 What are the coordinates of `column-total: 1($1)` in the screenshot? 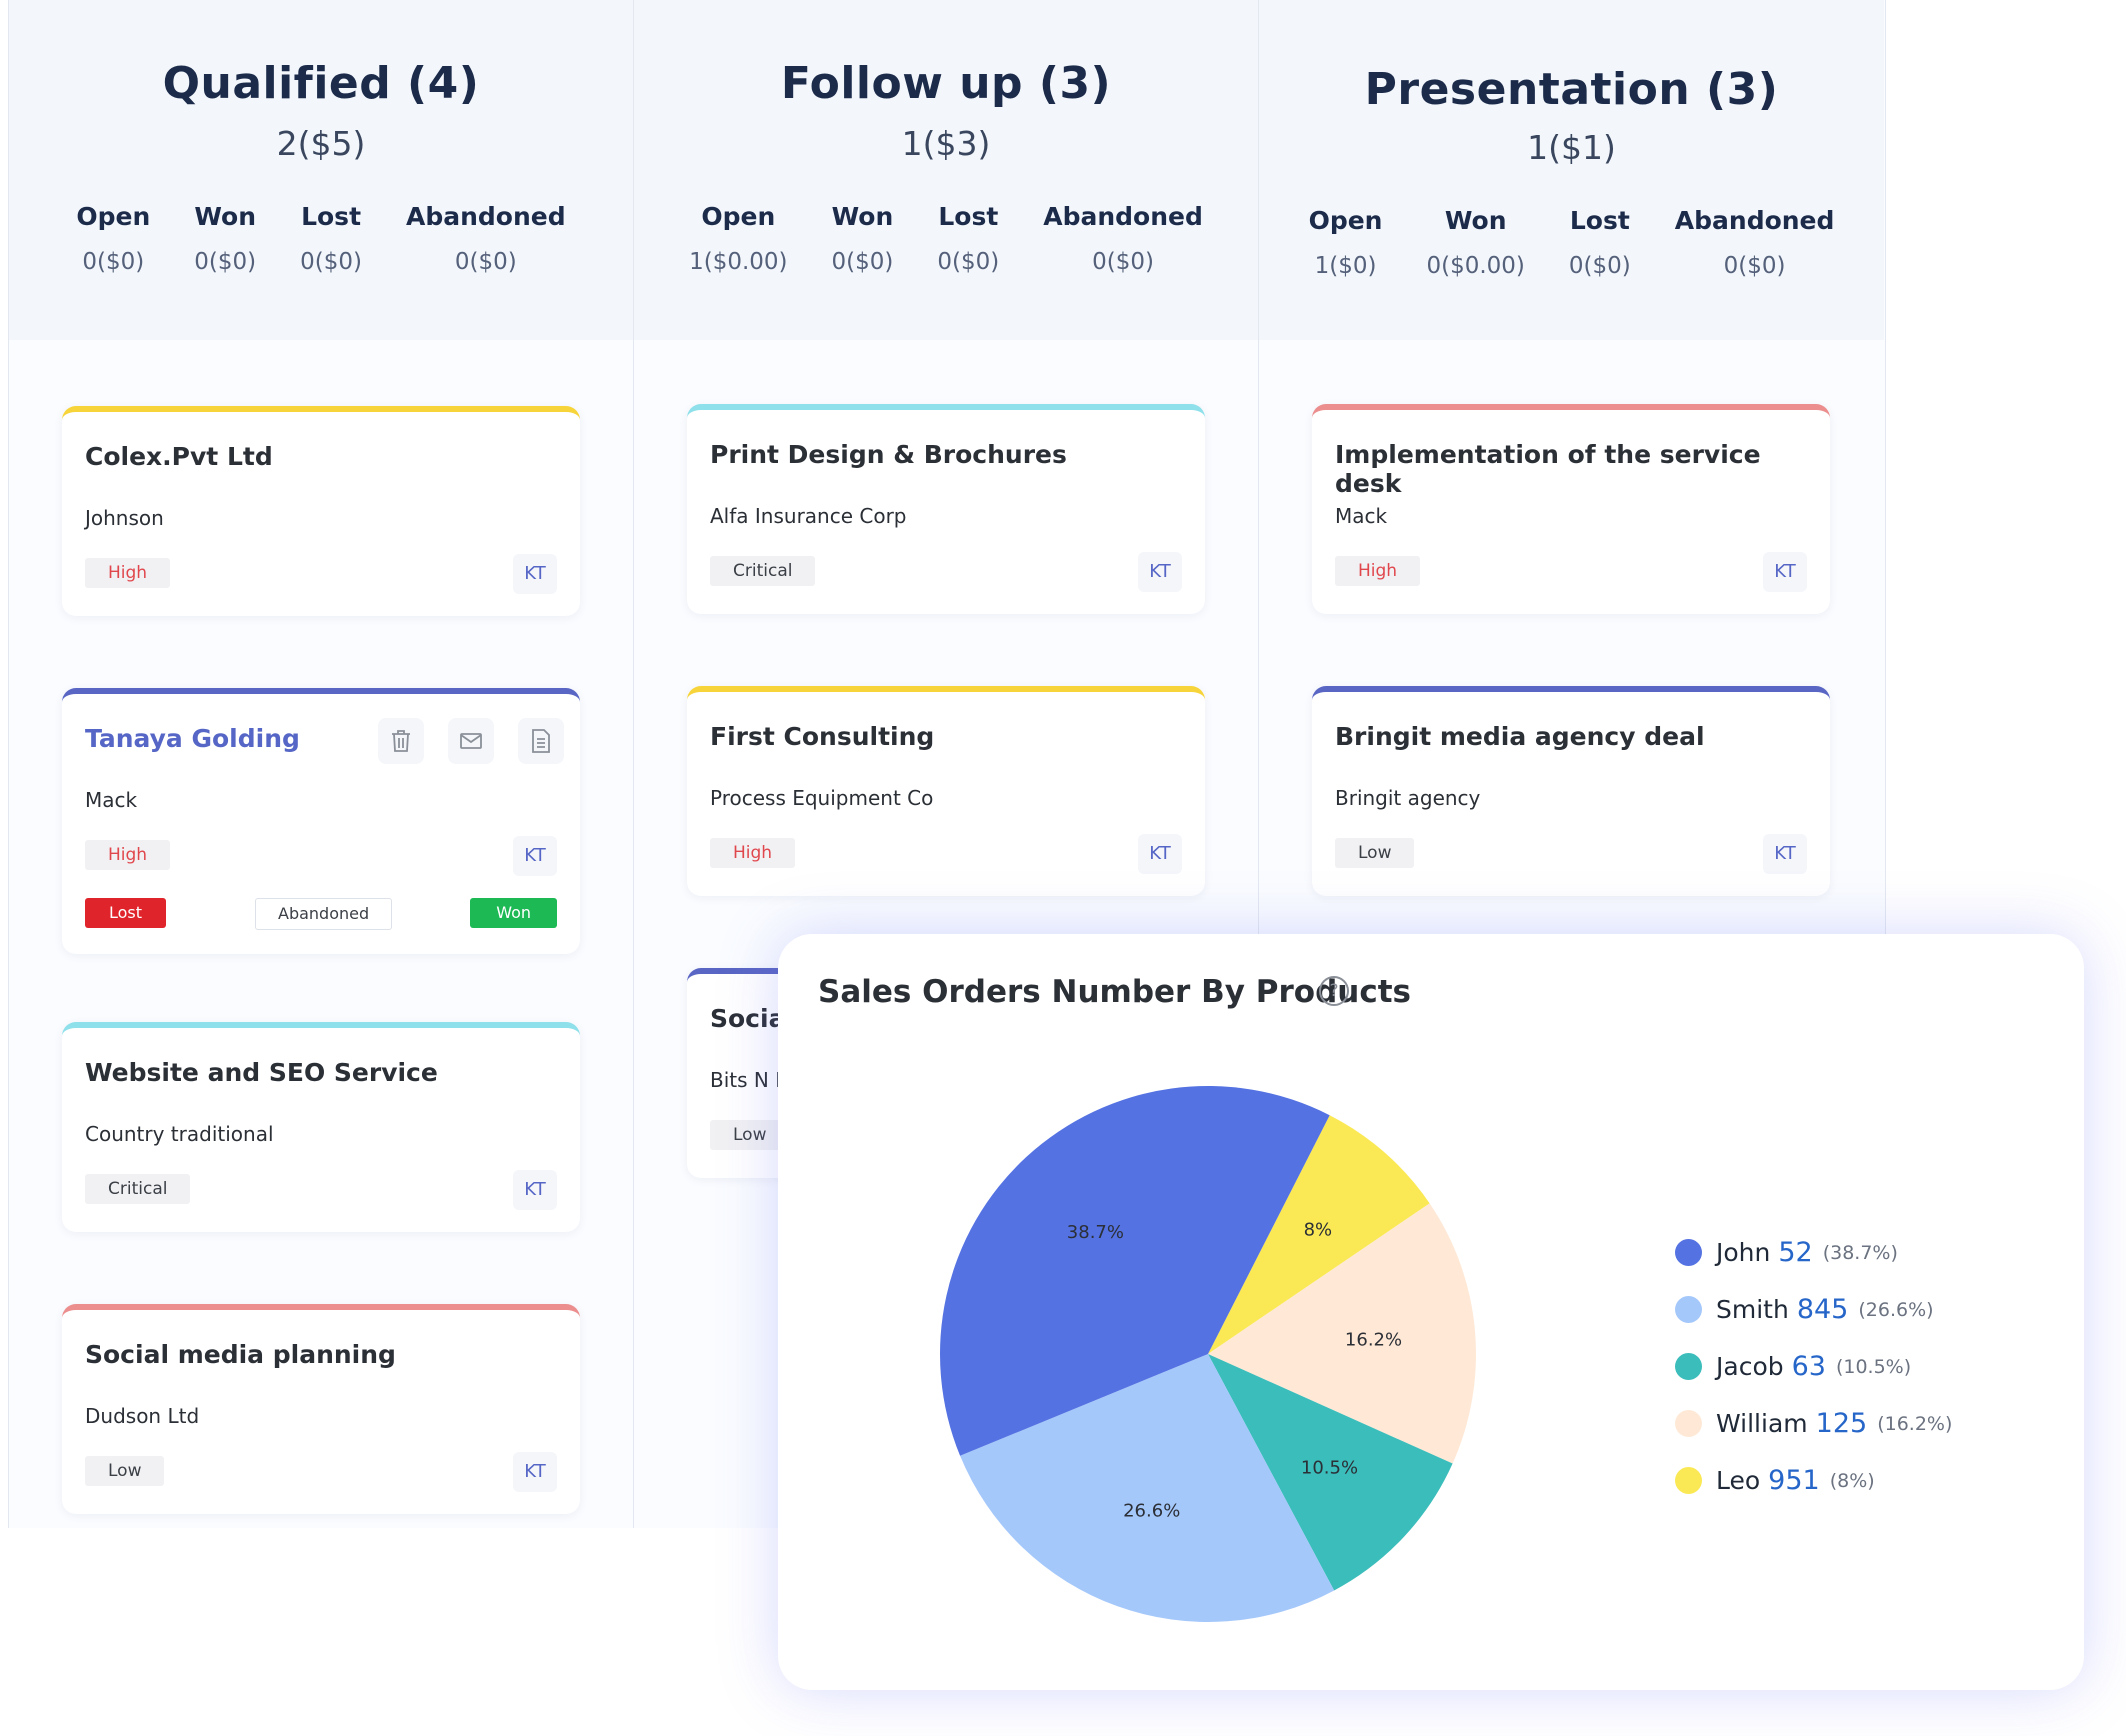 It's located at (1571, 147).